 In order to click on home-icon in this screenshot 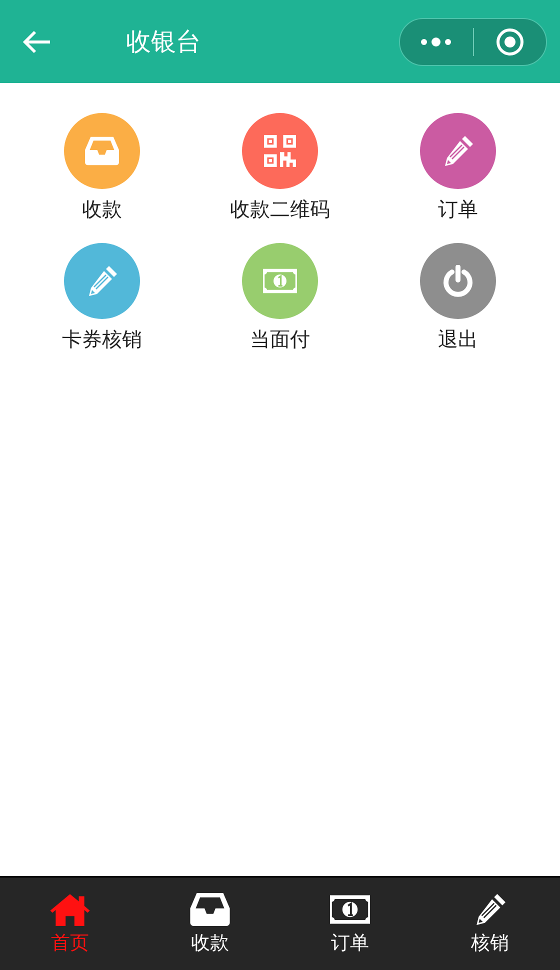, I will do `click(70, 909)`.